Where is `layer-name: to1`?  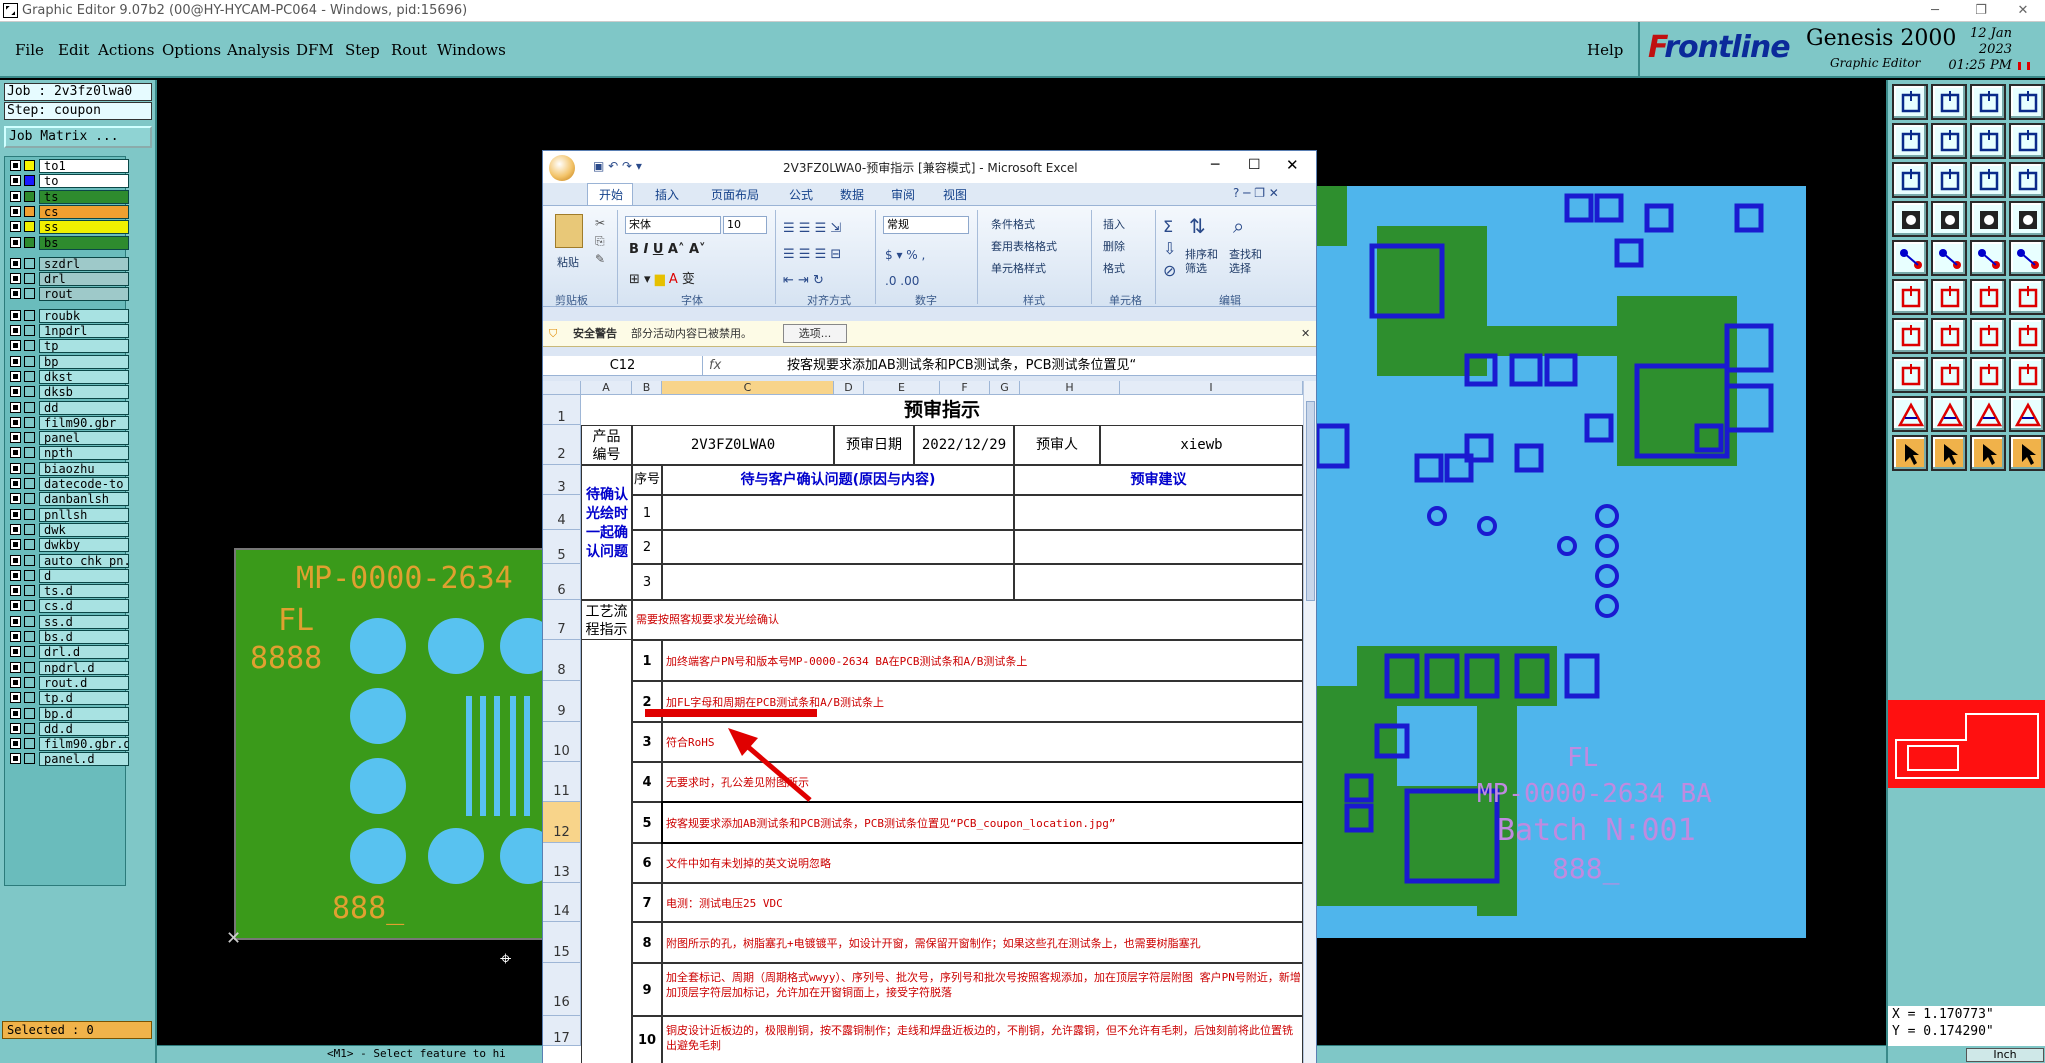 layer-name: to1 is located at coordinates (84, 166).